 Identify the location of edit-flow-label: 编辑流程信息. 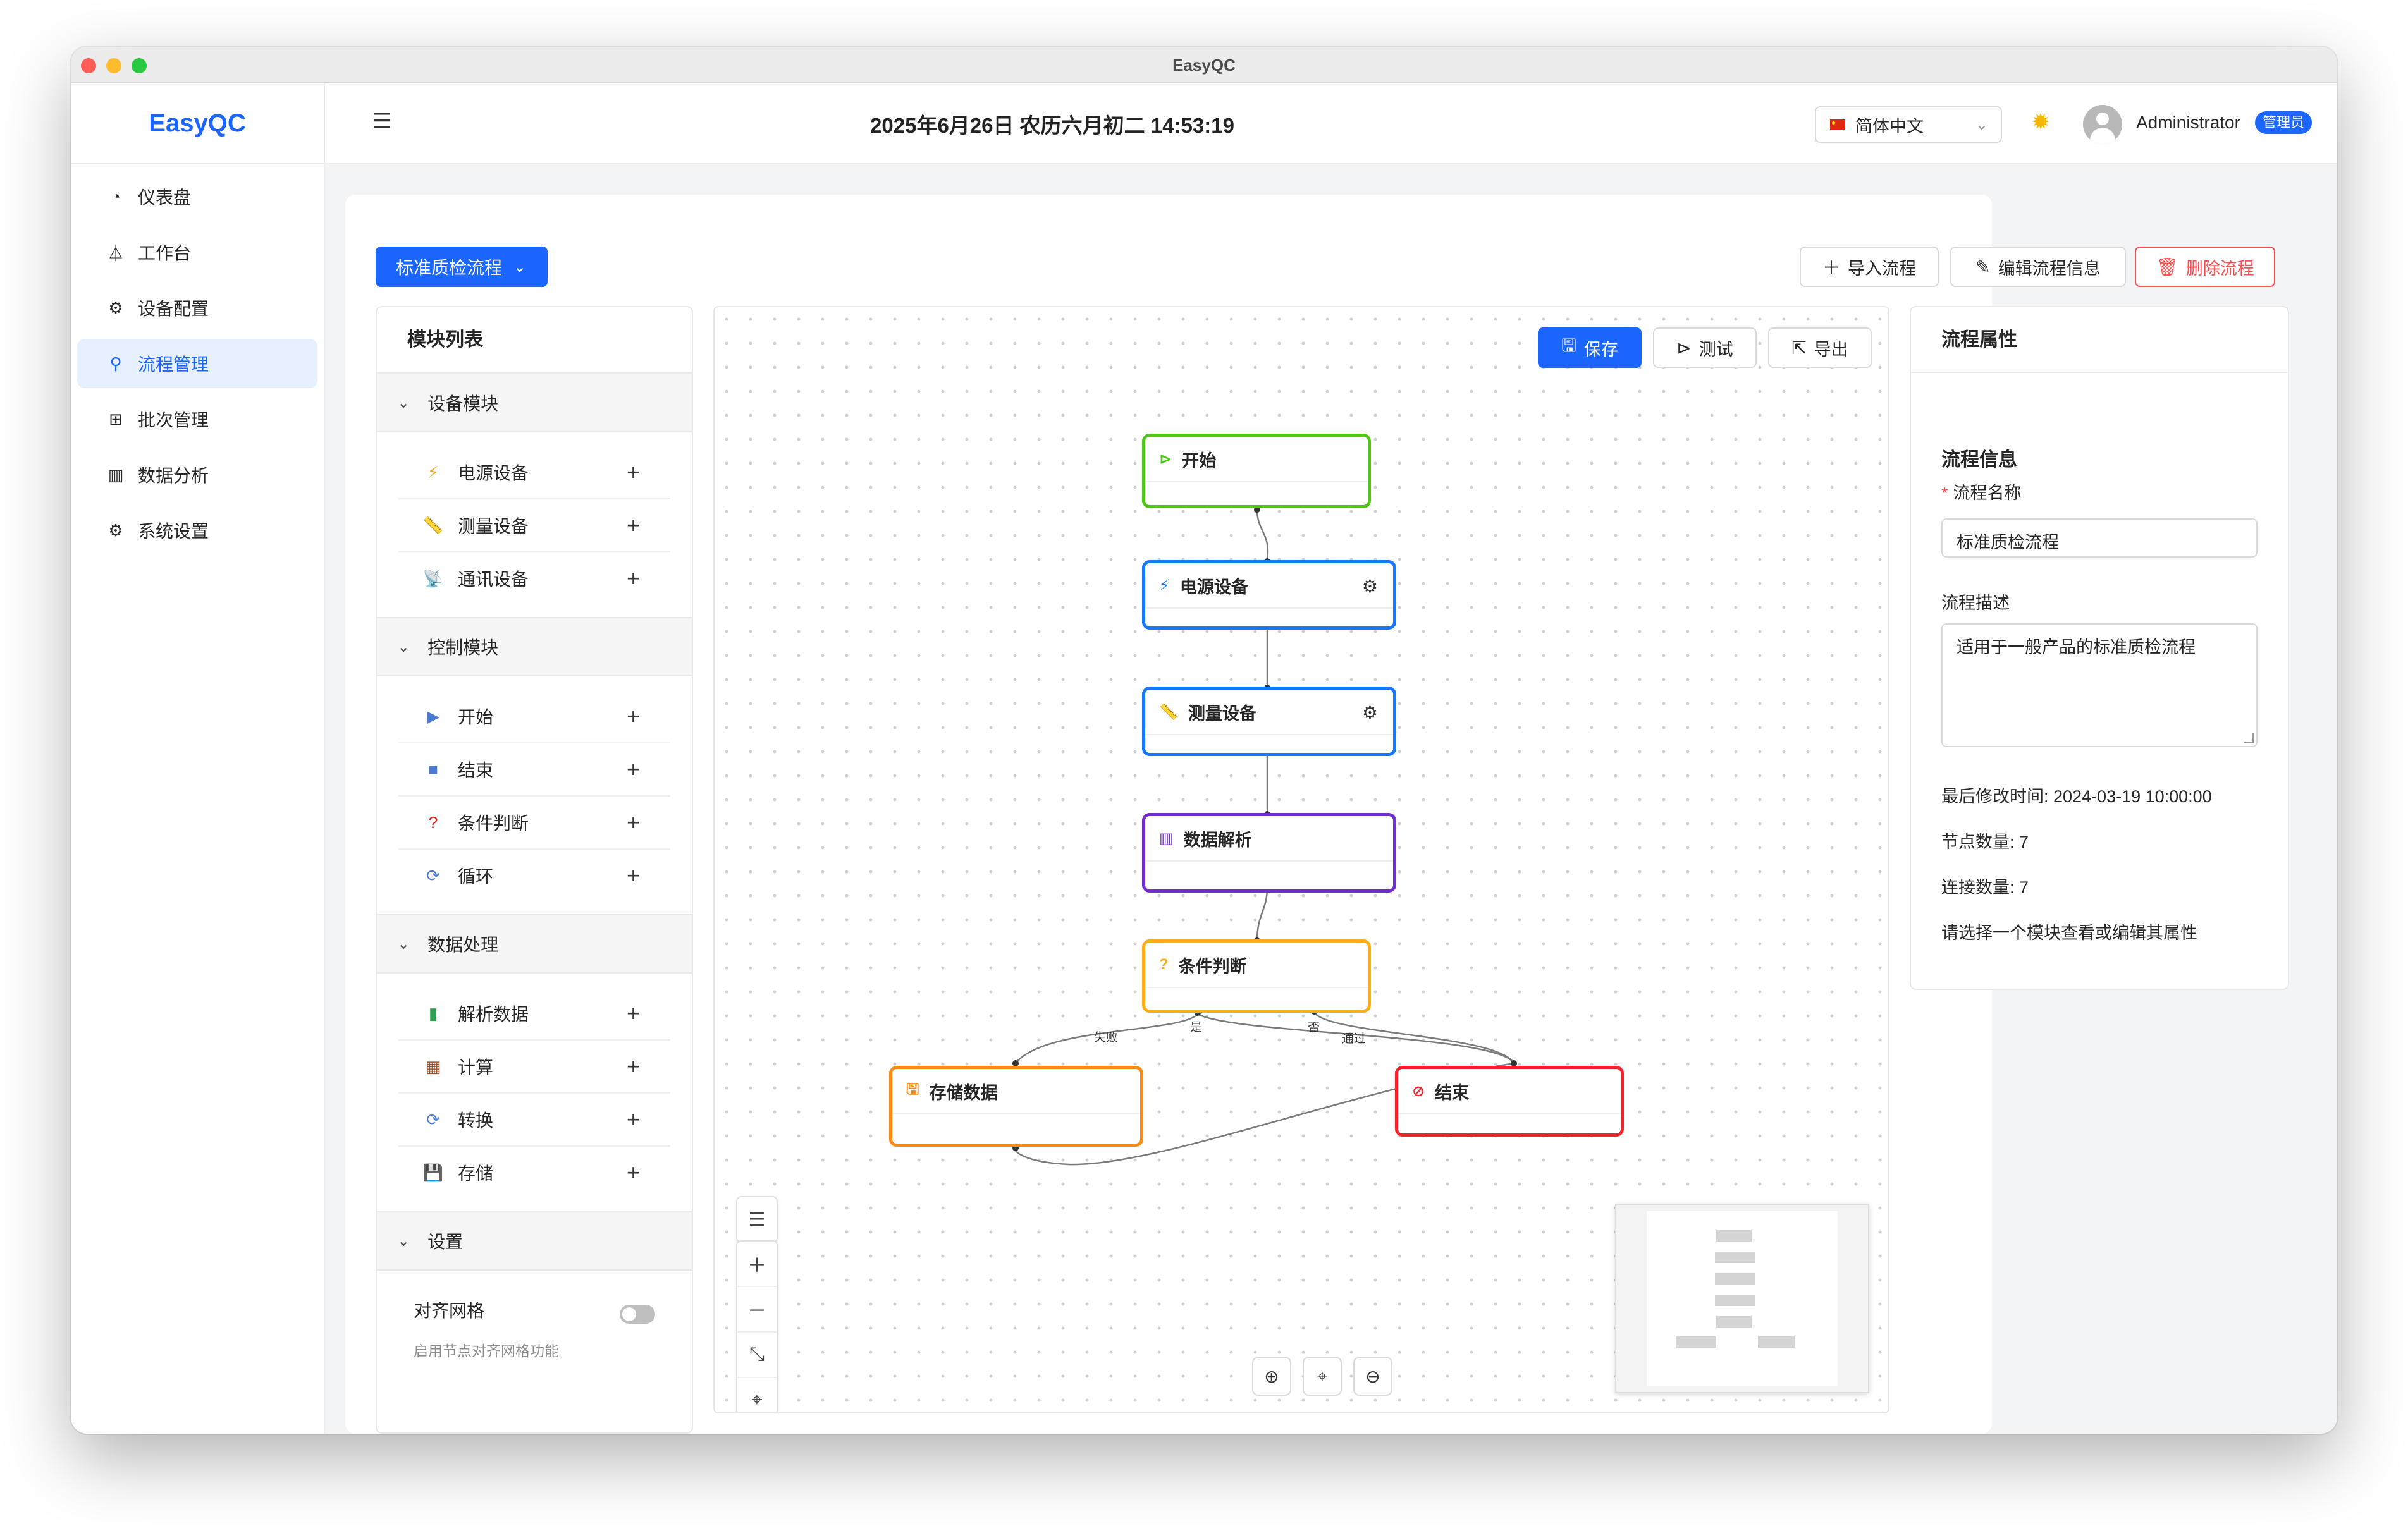
(2049, 268).